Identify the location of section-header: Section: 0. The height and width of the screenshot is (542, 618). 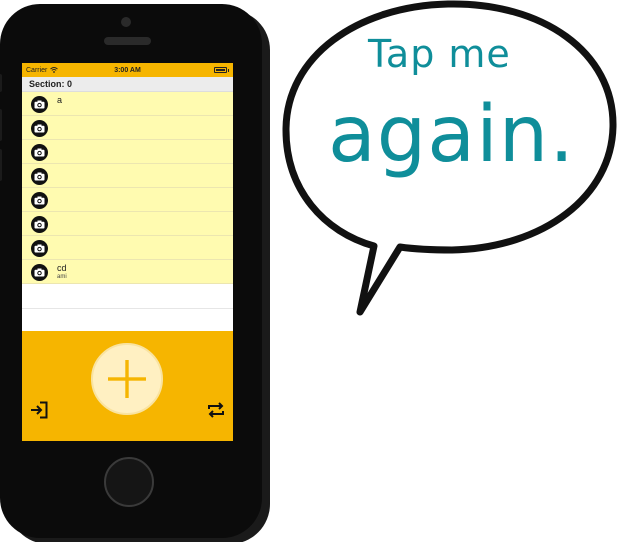
(127, 84).